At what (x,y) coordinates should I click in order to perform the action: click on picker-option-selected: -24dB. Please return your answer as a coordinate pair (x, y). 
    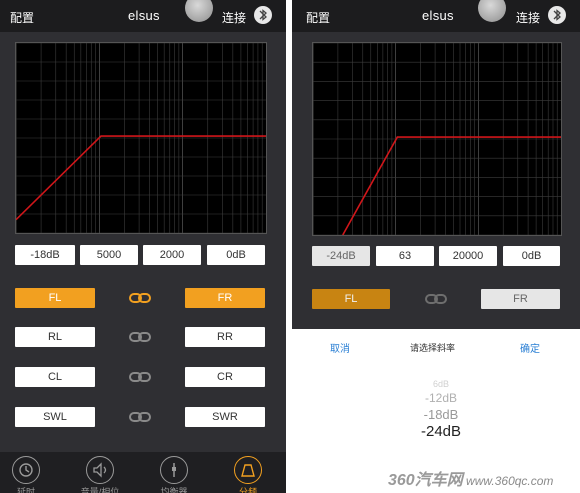
    Looking at the image, I should click on (441, 431).